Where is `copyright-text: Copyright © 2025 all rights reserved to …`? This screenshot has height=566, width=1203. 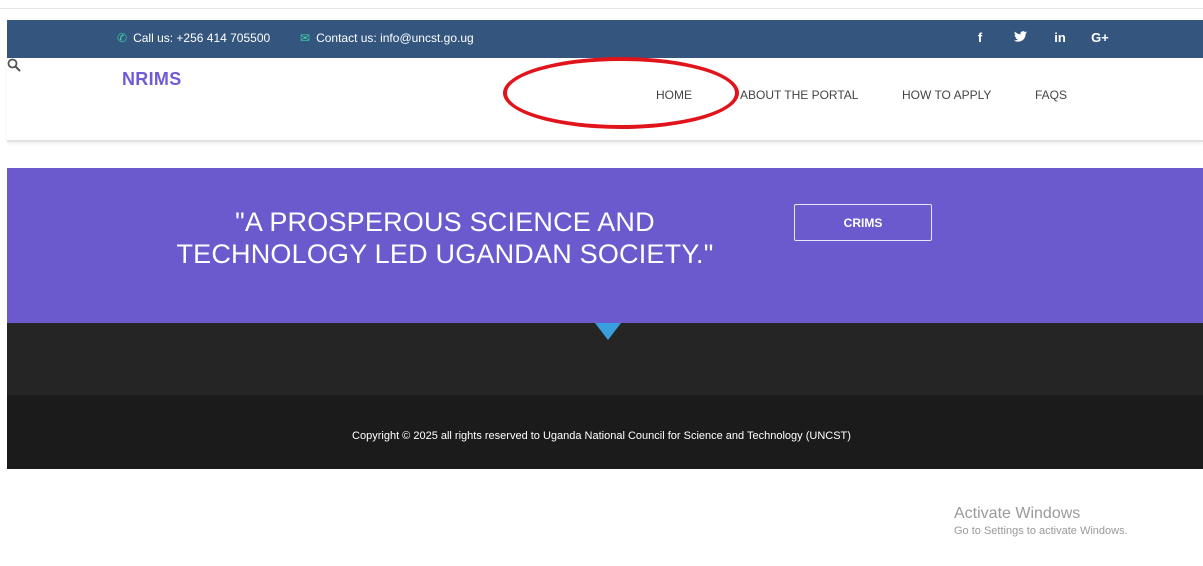
copyright-text: Copyright © 2025 all rights reserved to … is located at coordinates (601, 436).